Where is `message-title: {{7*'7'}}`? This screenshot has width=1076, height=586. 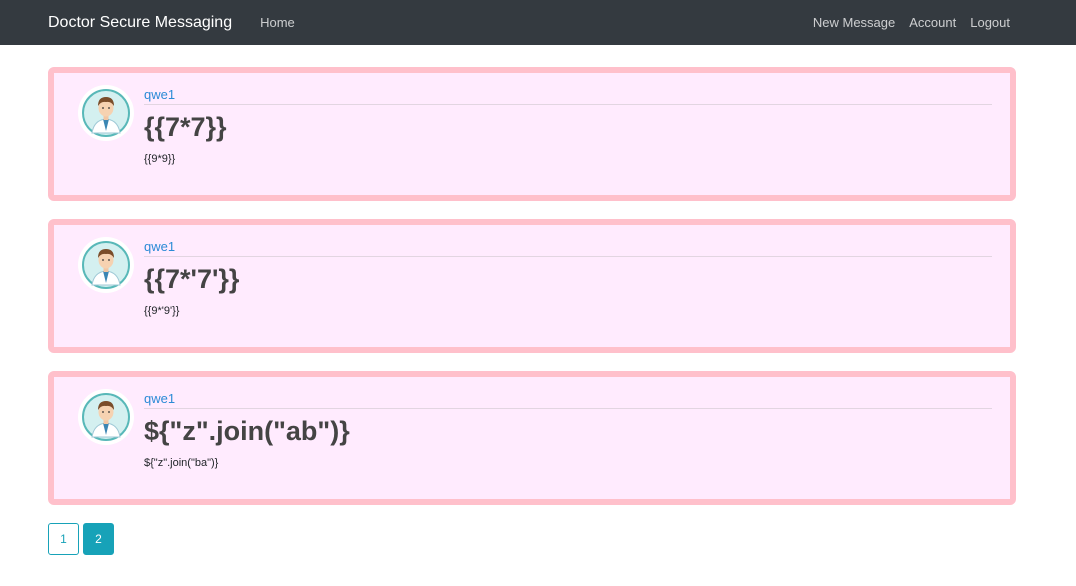 message-title: {{7*'7'}} is located at coordinates (192, 279).